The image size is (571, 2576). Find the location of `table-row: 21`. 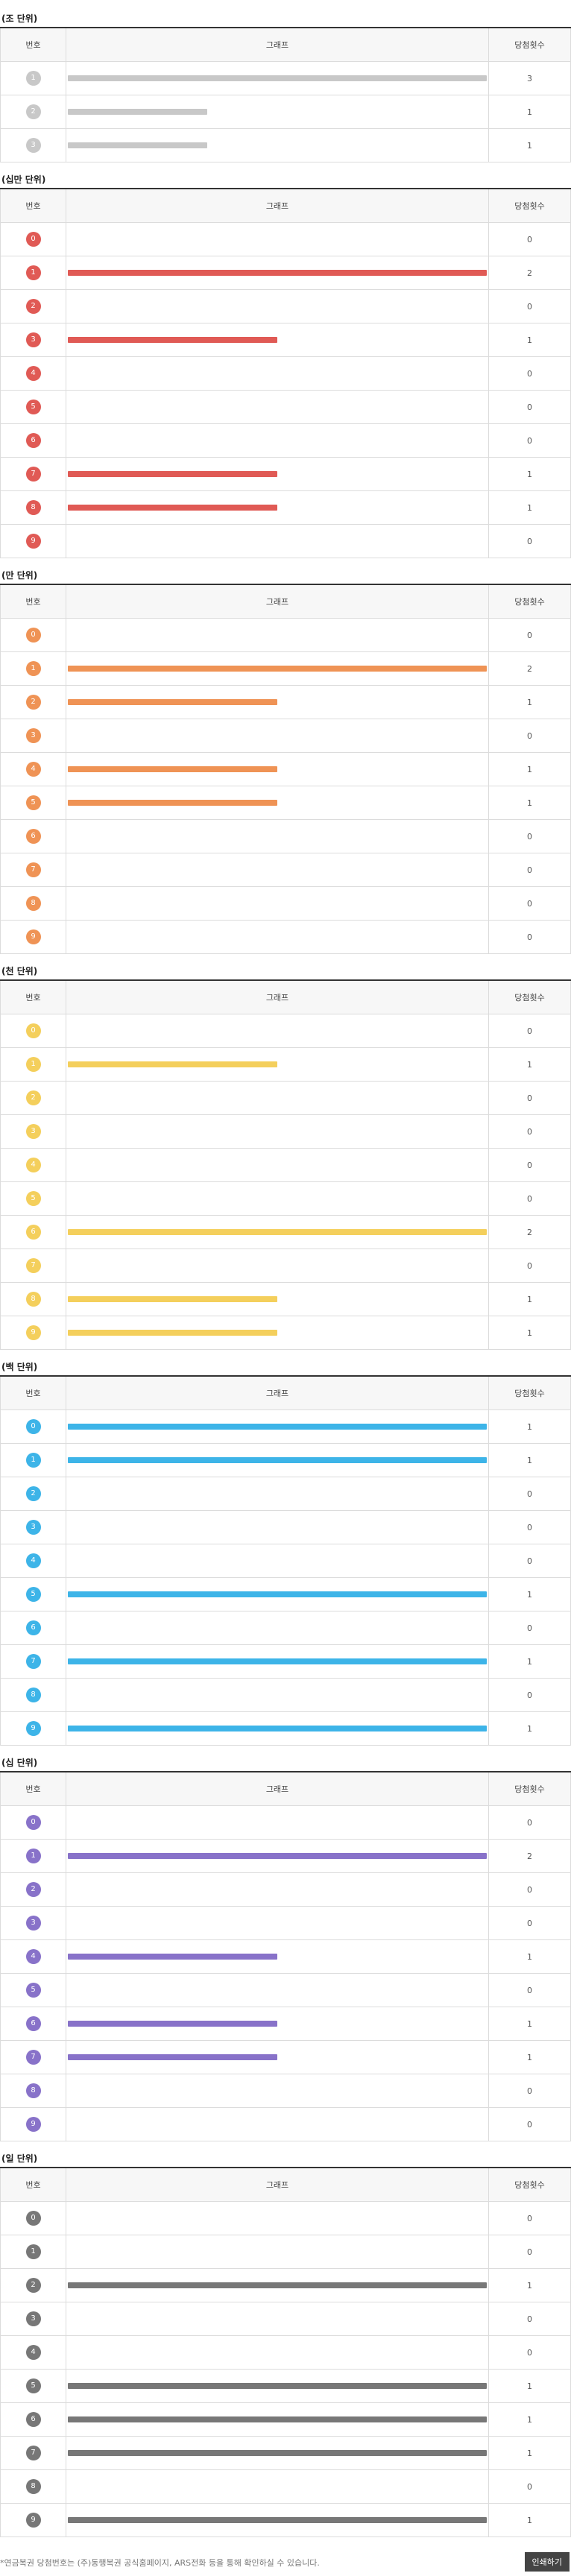

table-row: 21 is located at coordinates (285, 112).